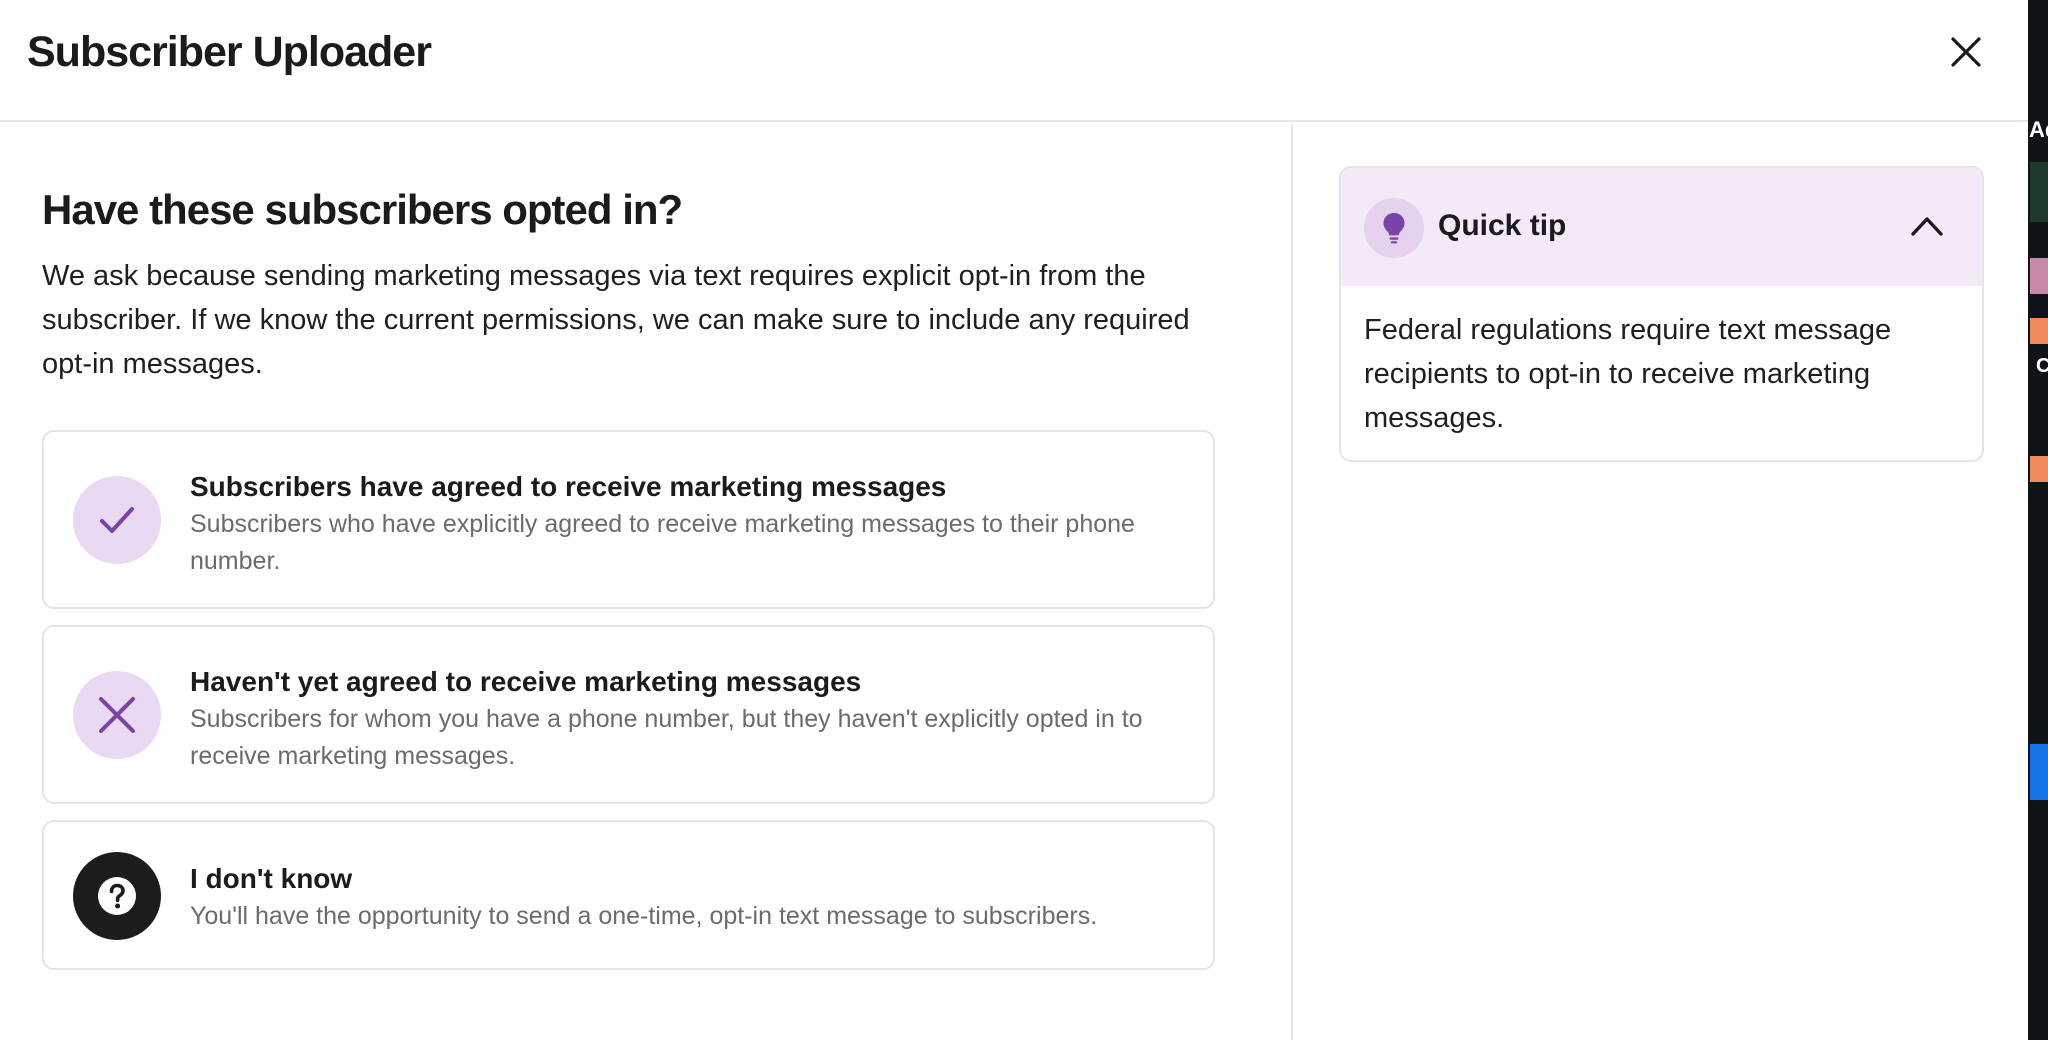  I want to click on quick-tip-title: Quick tip, so click(1502, 225).